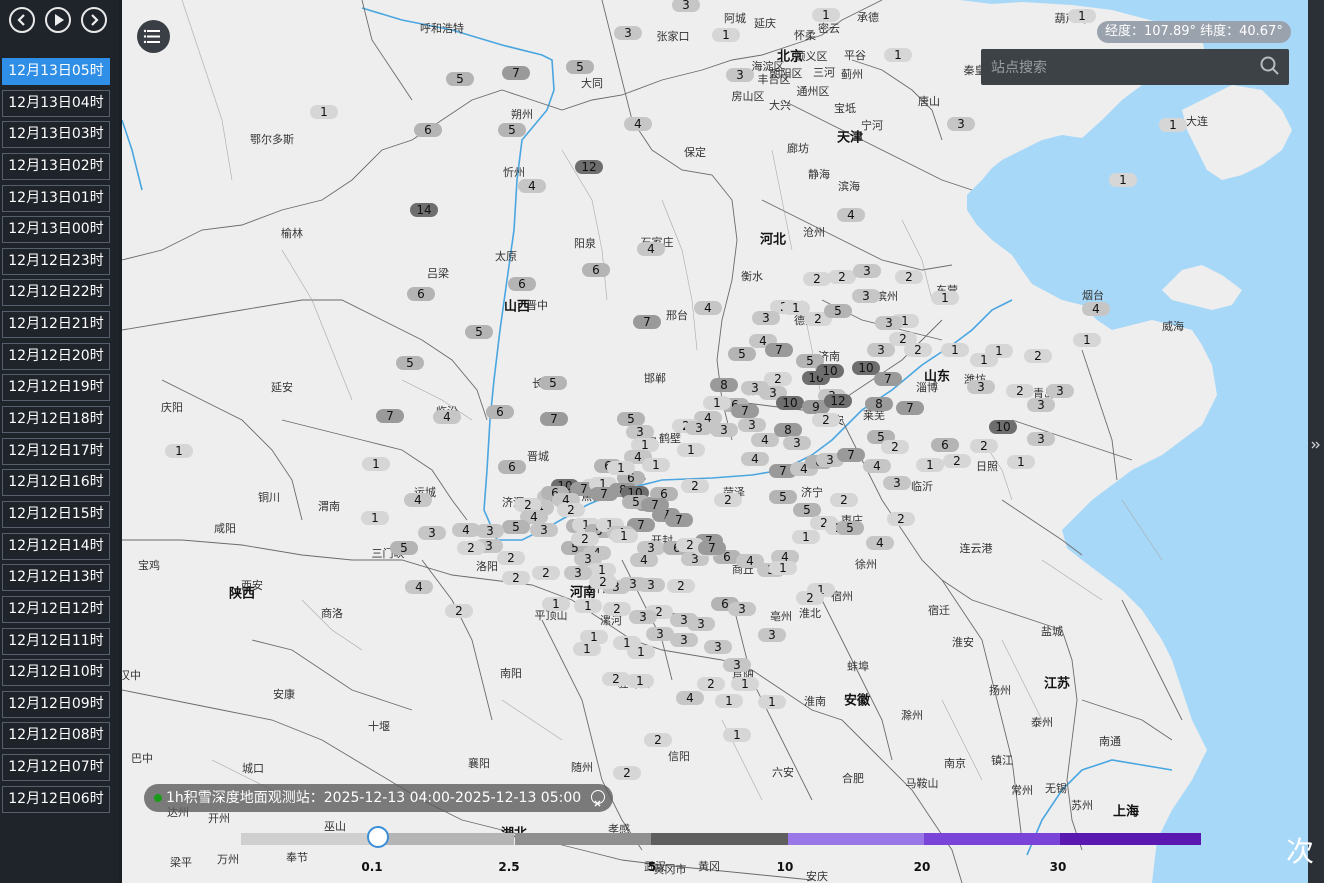 The height and width of the screenshot is (883, 1324). What do you see at coordinates (1121, 68) in the screenshot?
I see `station-search-input` at bounding box center [1121, 68].